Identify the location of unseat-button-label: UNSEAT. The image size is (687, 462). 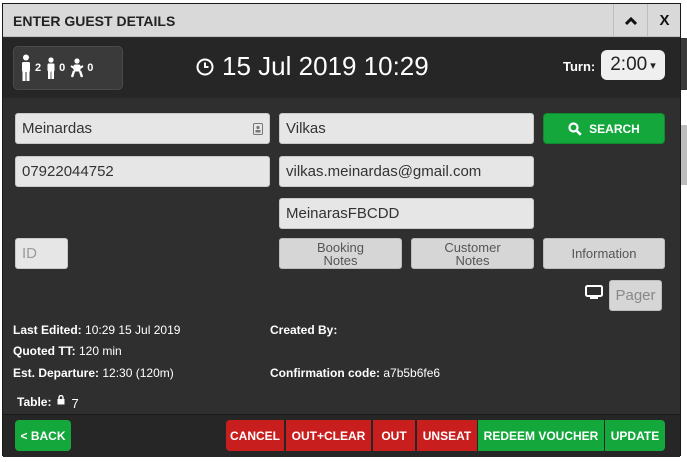
(447, 435).